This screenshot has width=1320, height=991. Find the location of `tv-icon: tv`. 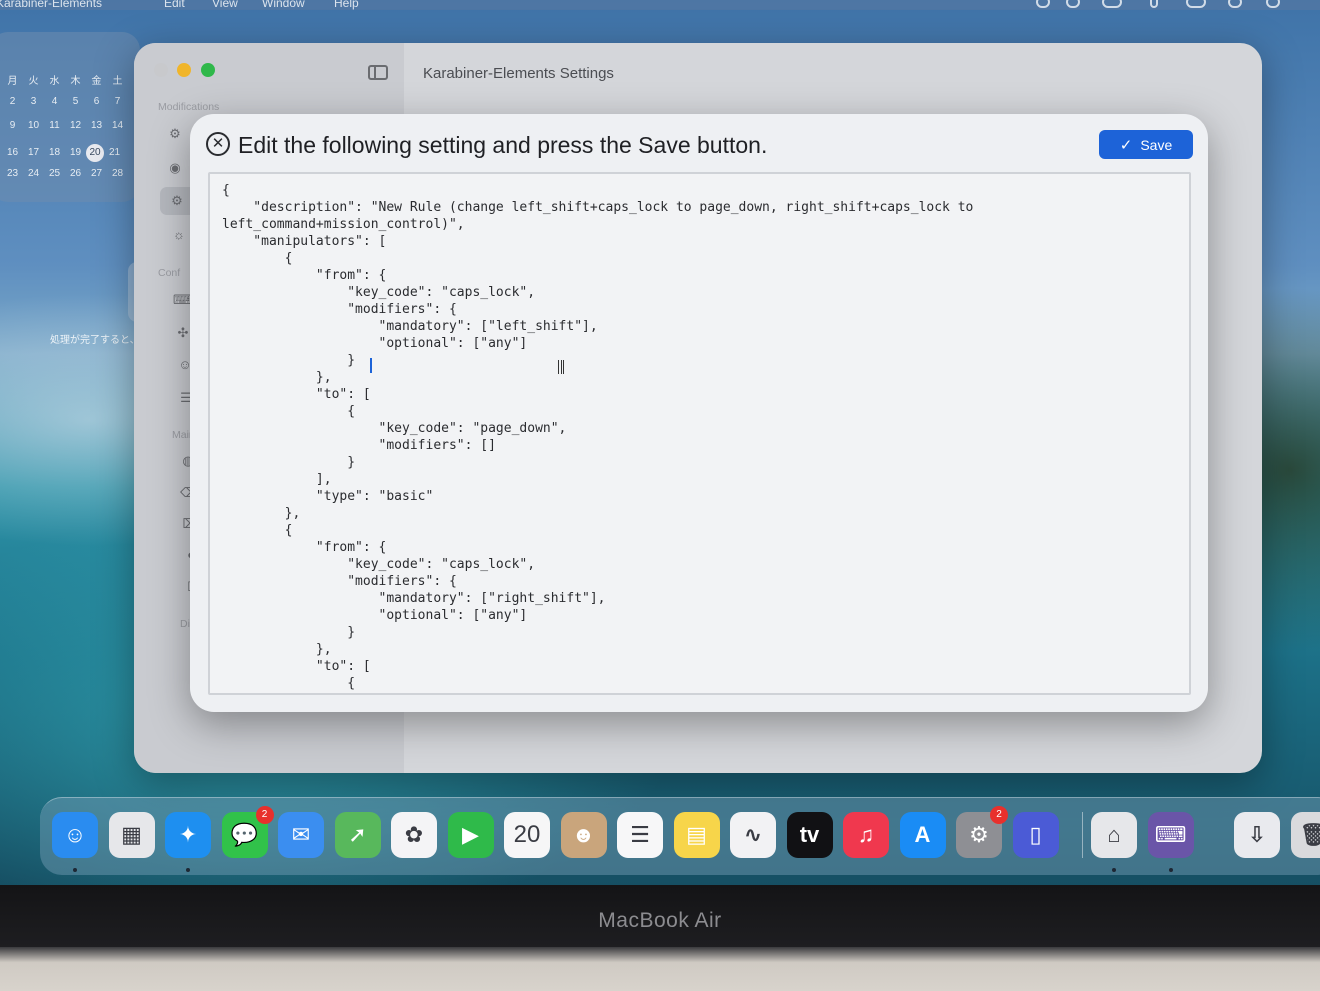

tv-icon: tv is located at coordinates (809, 835).